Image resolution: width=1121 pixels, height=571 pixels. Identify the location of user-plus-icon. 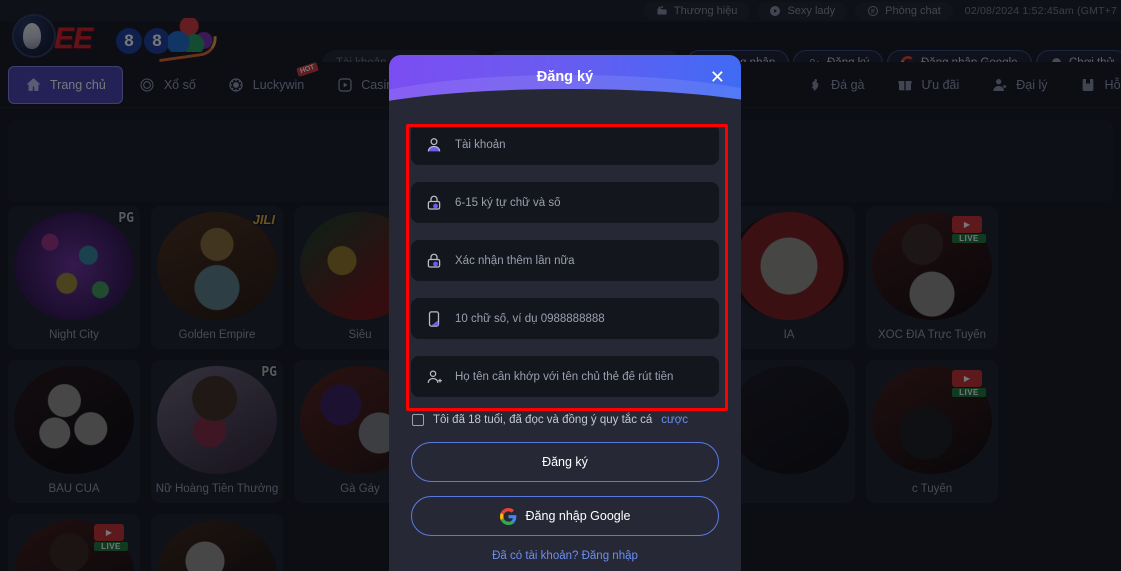
(434, 377).